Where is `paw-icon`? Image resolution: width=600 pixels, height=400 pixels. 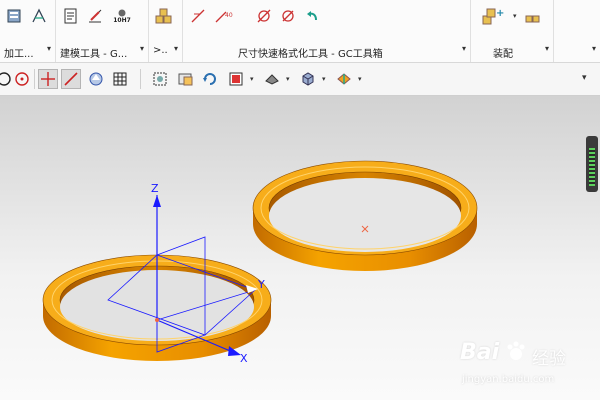 paw-icon is located at coordinates (516, 354).